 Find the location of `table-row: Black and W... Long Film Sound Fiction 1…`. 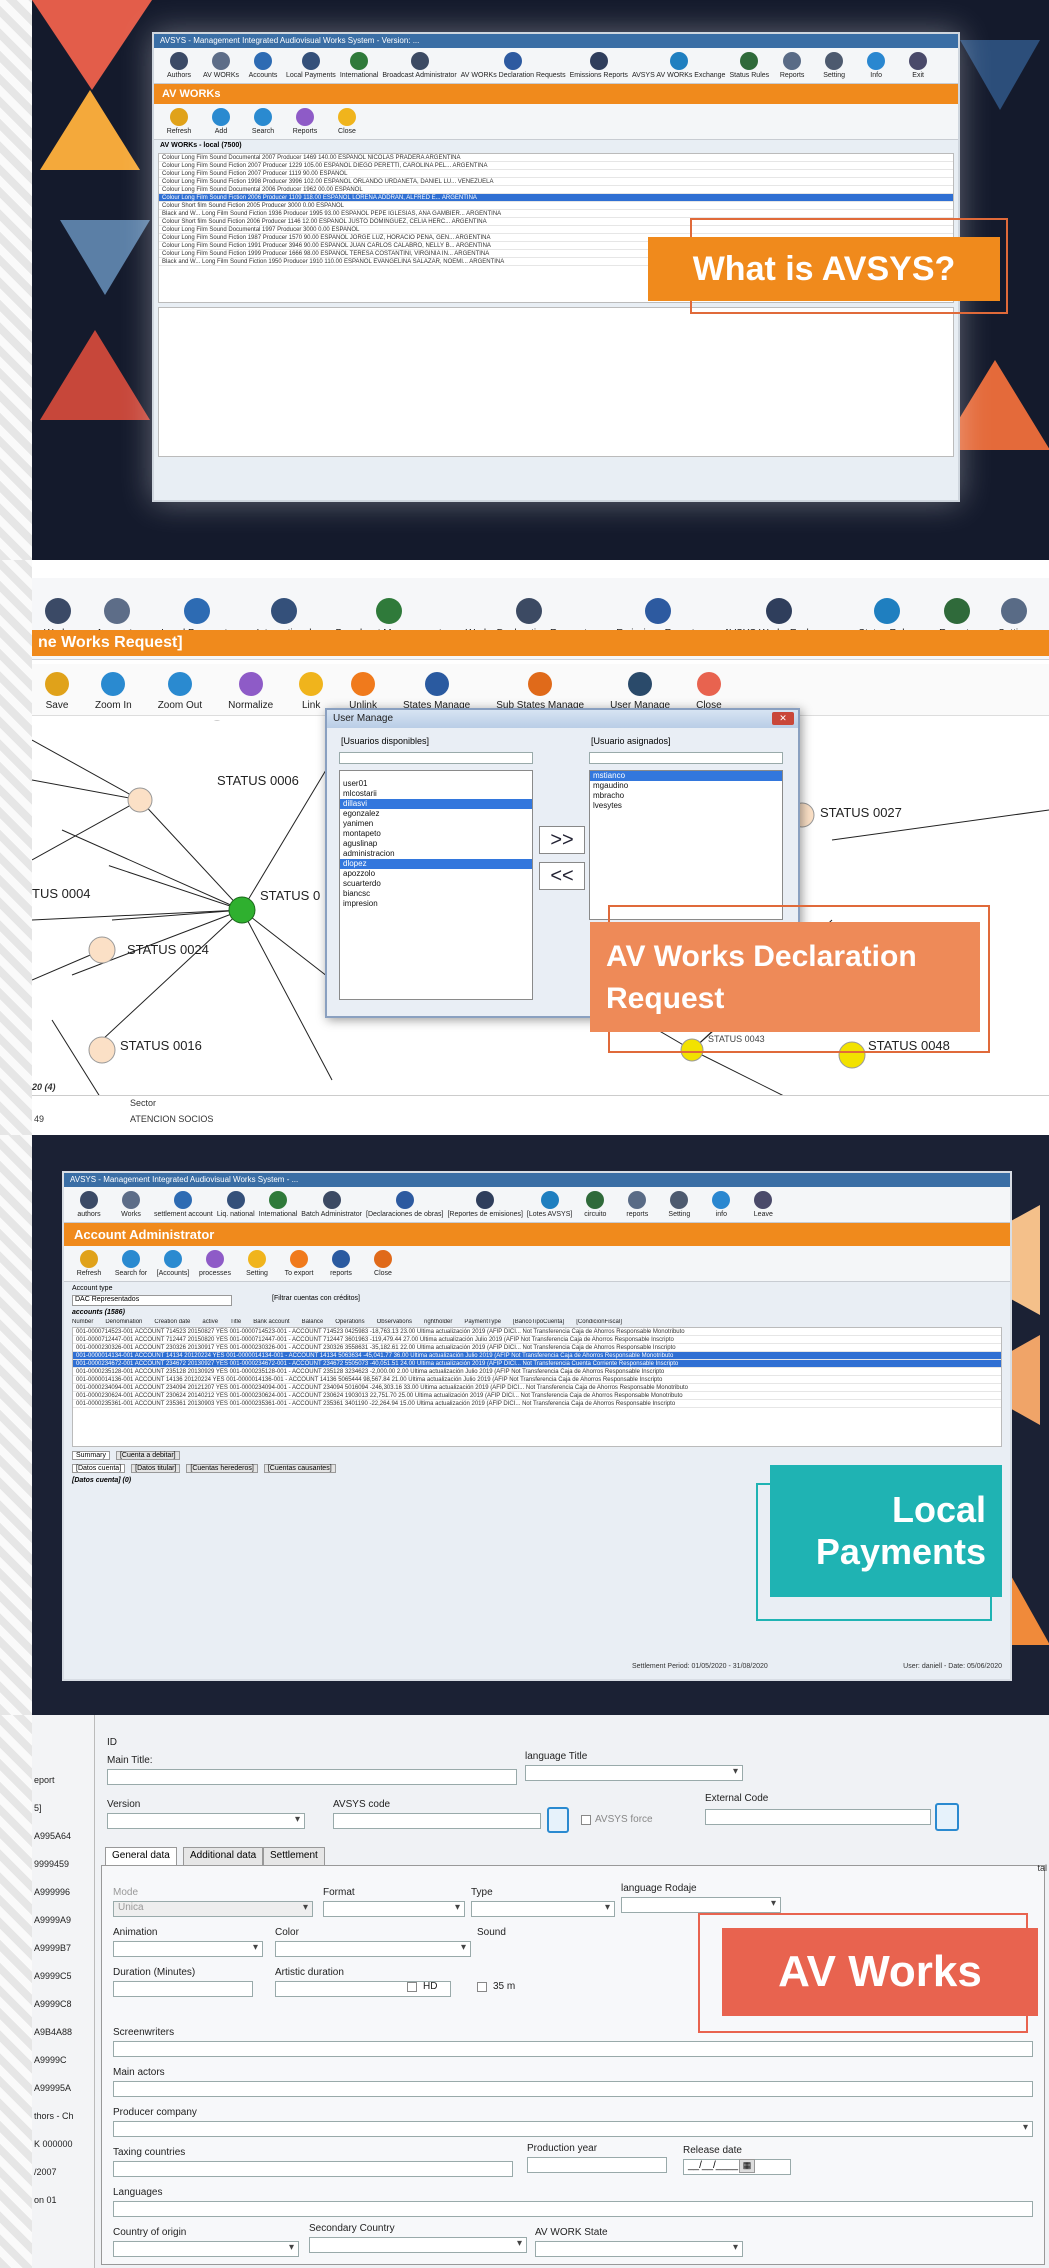

table-row: Black and W... Long Film Sound Fiction 1… is located at coordinates (556, 214).